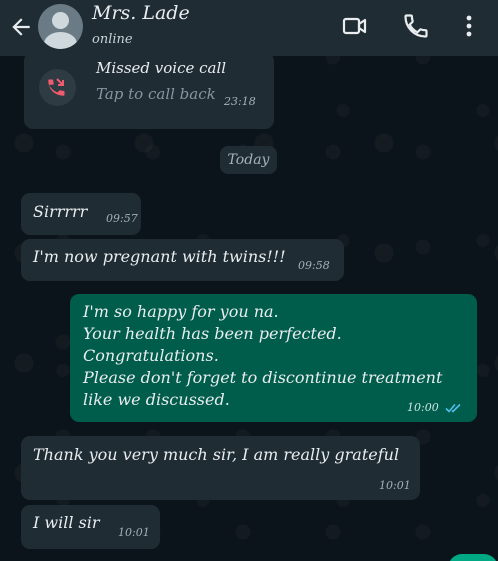 The width and height of the screenshot is (498, 561). What do you see at coordinates (66, 522) in the screenshot?
I see `message-text: I will sir` at bounding box center [66, 522].